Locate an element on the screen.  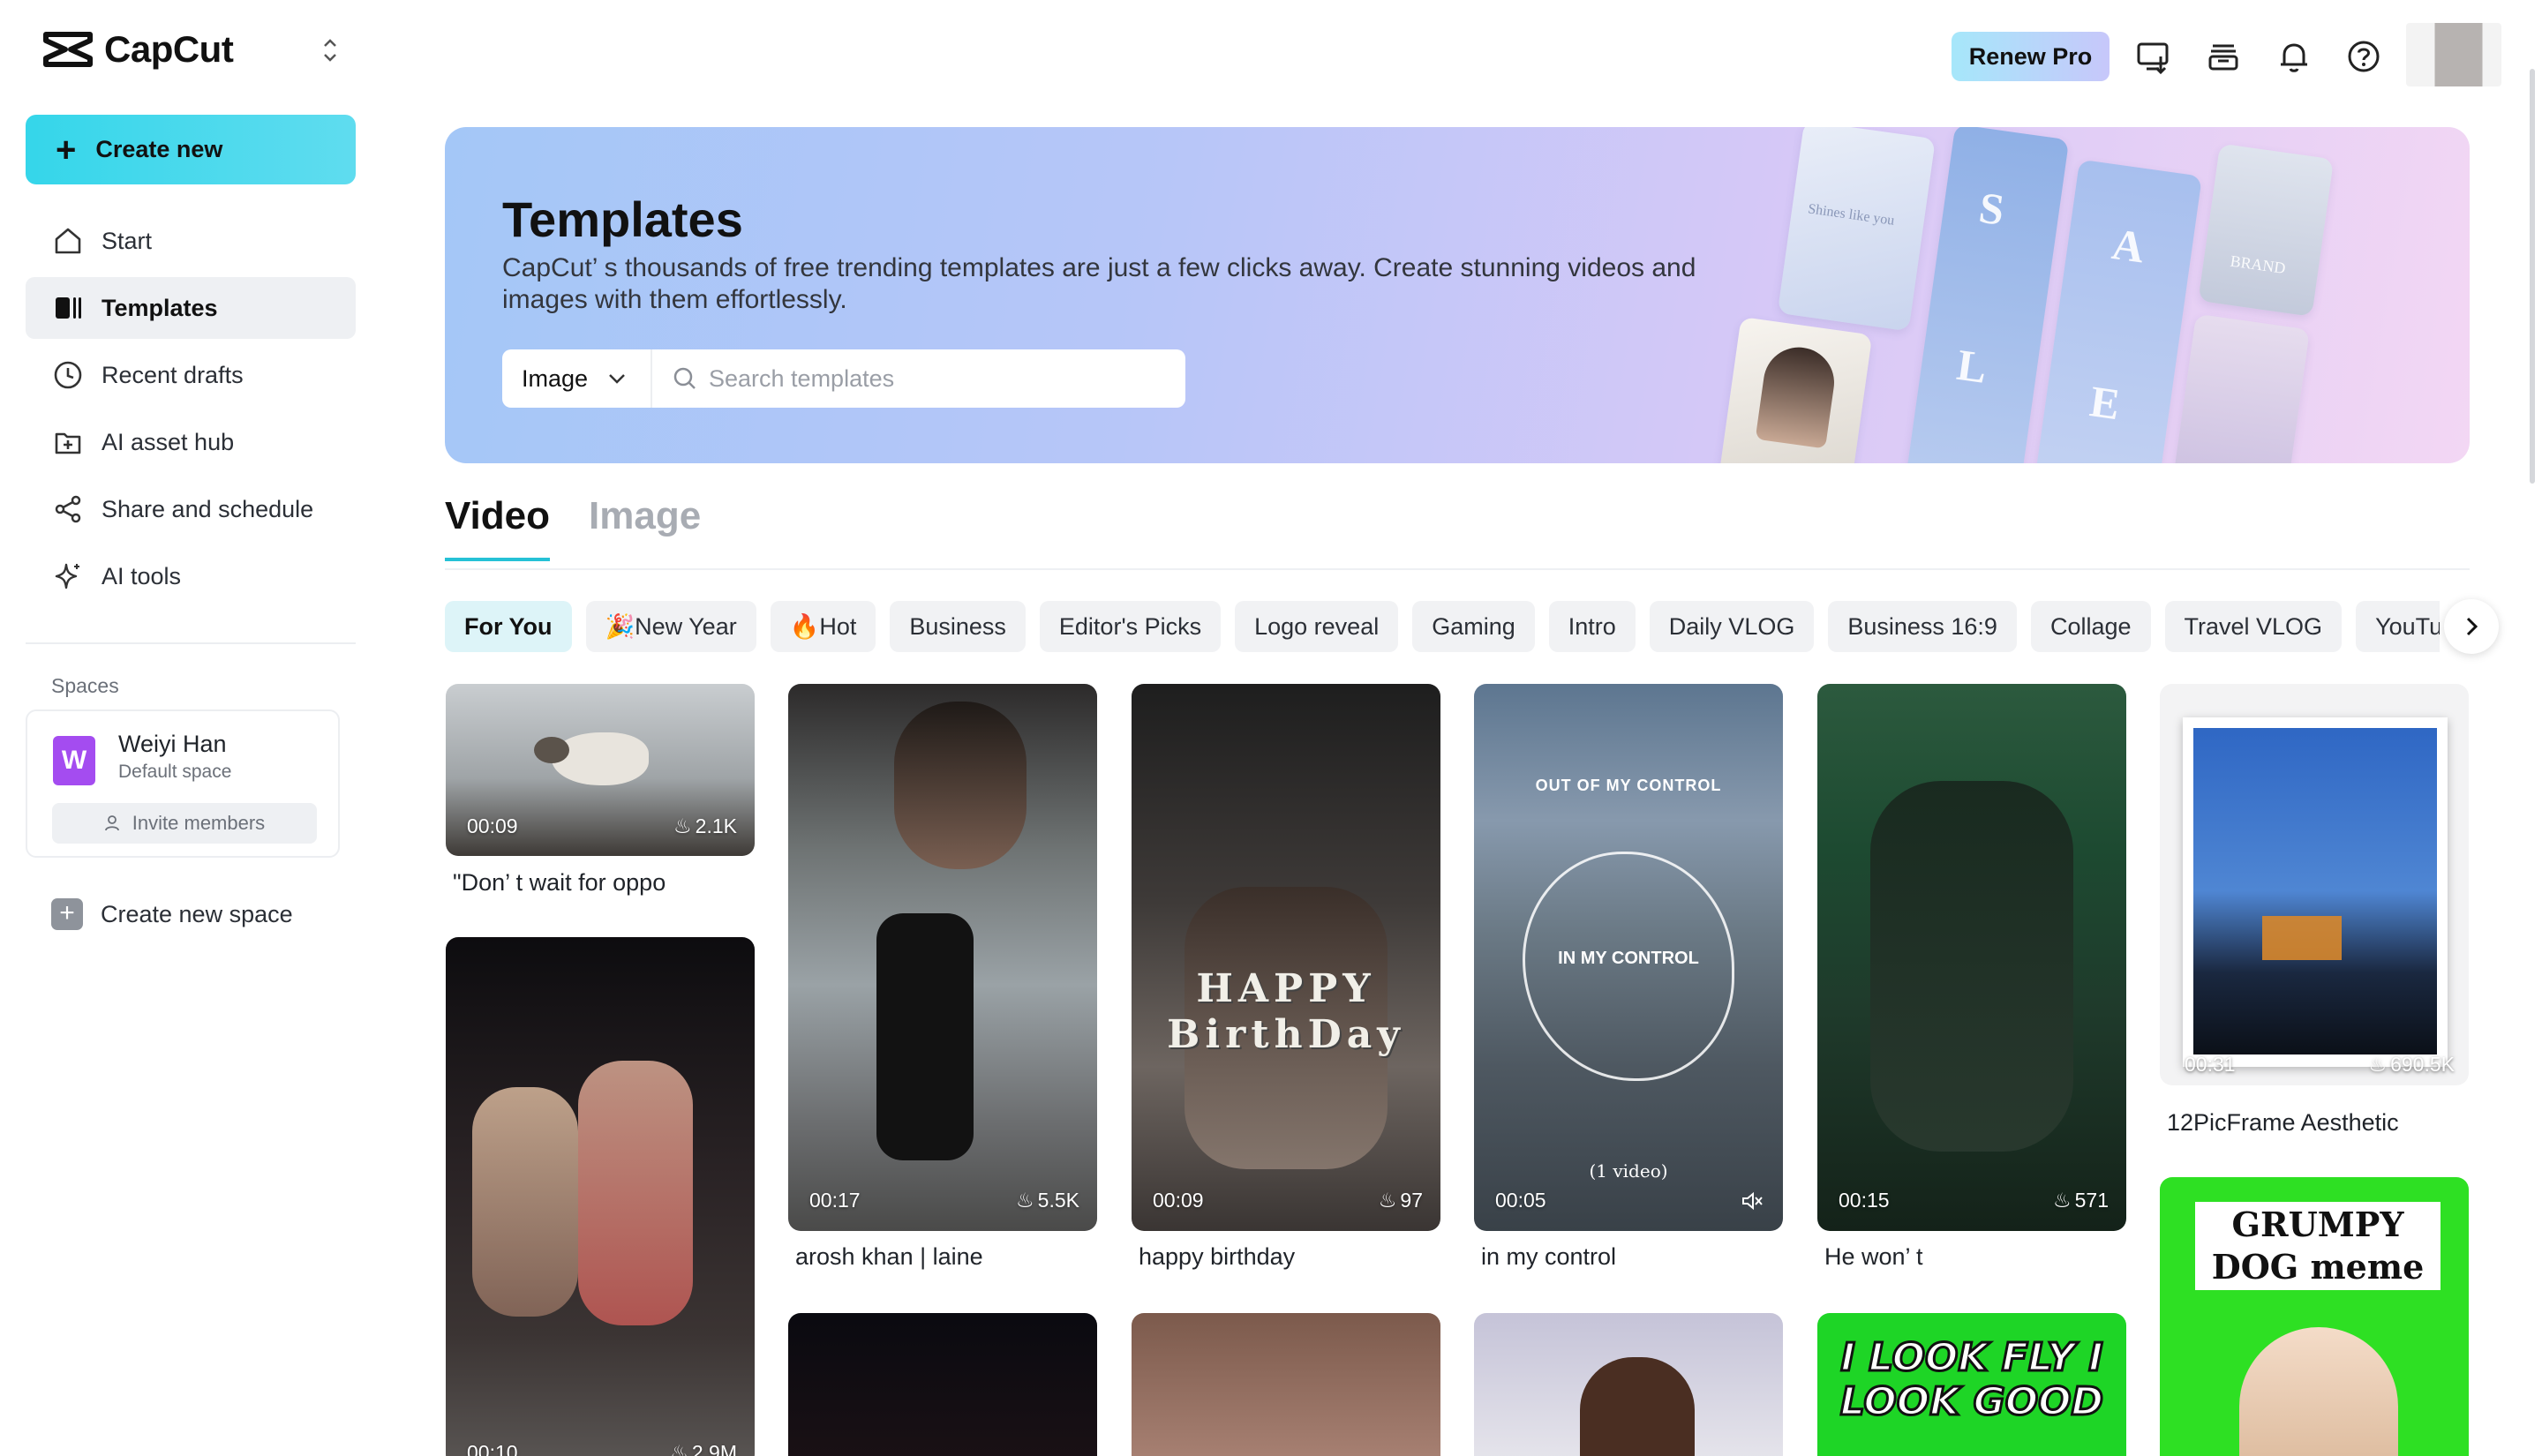
create-space-label: Create new space is located at coordinates (197, 913).